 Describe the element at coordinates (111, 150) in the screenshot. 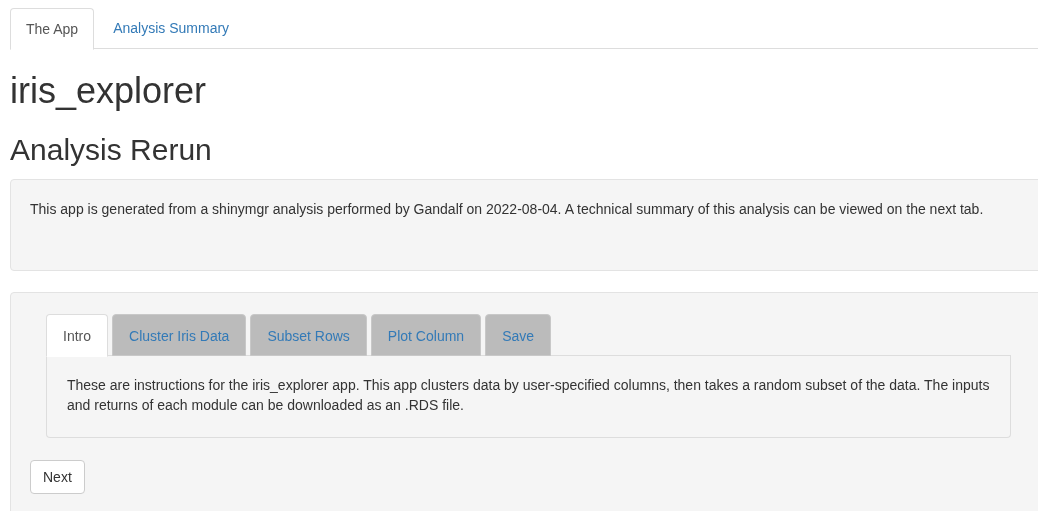

I see `section-heading: Analysis Rerun` at that location.